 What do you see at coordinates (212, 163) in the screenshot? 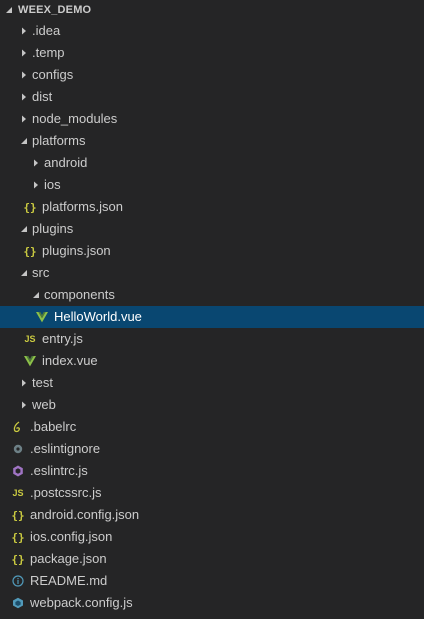
I see `folder-android: android` at bounding box center [212, 163].